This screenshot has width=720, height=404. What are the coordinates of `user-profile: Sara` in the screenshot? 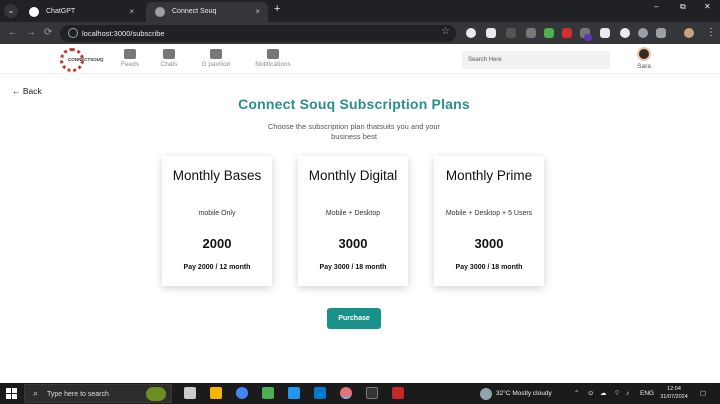 It's located at (644, 58).